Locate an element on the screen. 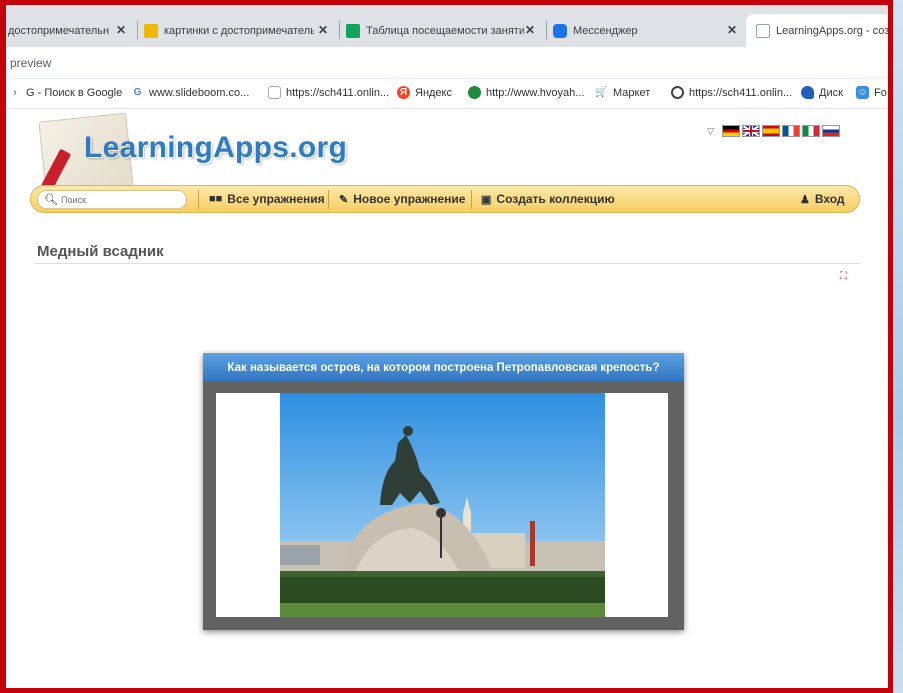  create-collection-link: ▣ Создать коллекцию is located at coordinates (548, 199).